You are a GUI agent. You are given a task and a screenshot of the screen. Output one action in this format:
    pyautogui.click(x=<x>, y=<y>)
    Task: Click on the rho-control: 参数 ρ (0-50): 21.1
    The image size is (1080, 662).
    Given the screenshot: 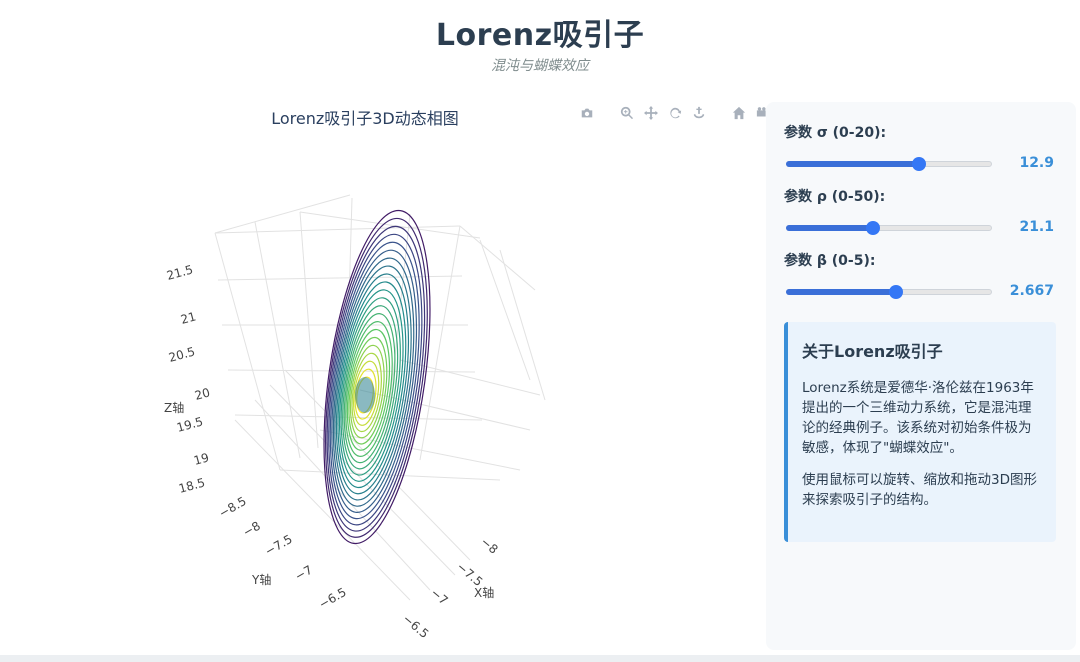 What is the action you would take?
    pyautogui.click(x=924, y=212)
    